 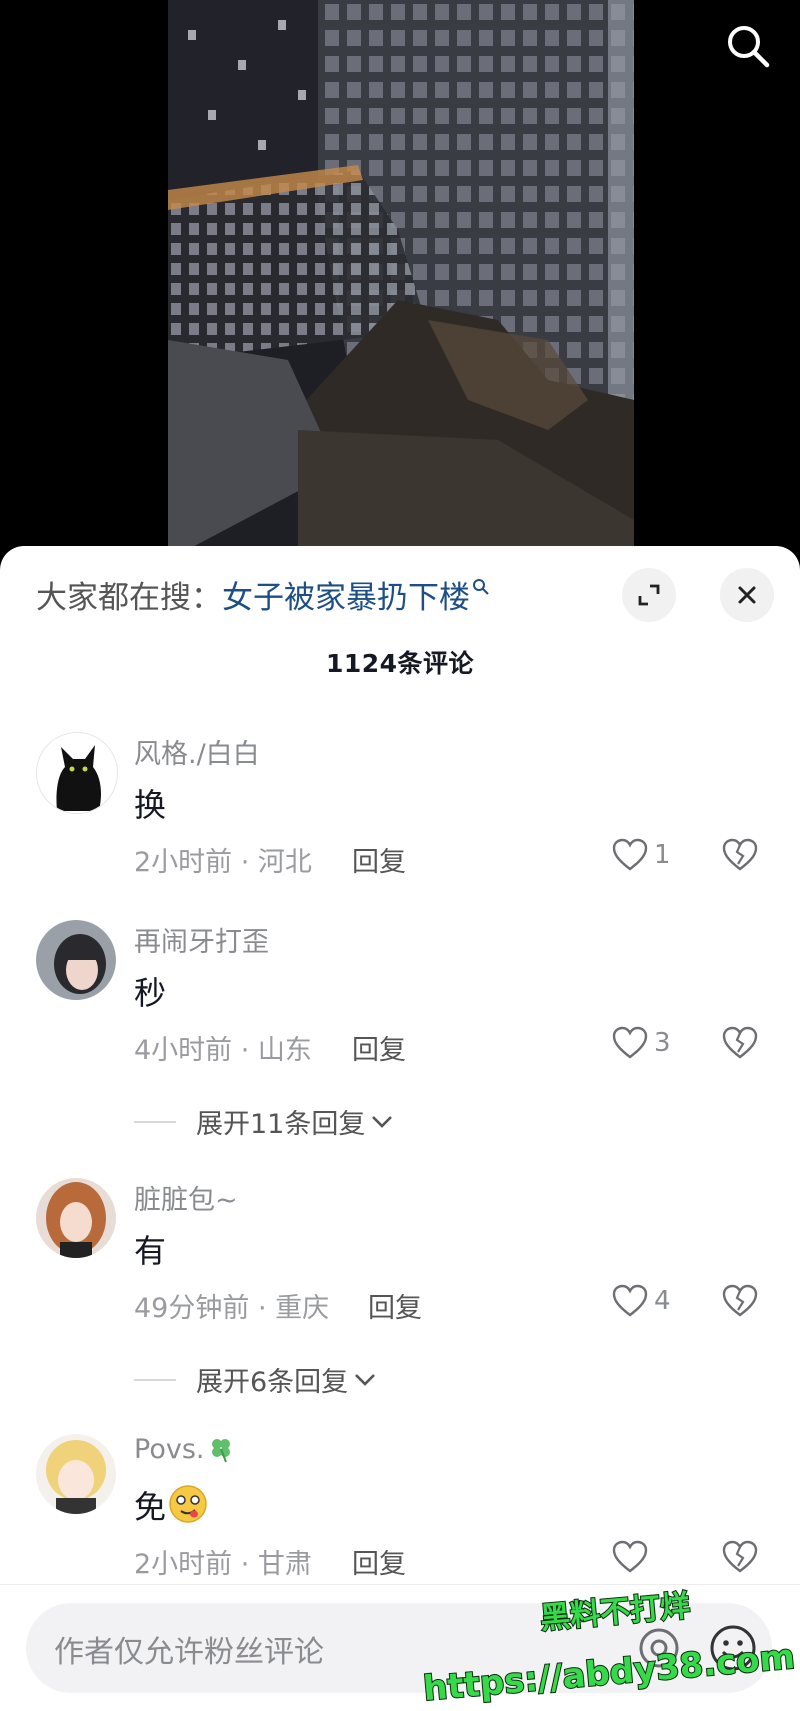 I want to click on at-sign-icon, so click(x=659, y=1648).